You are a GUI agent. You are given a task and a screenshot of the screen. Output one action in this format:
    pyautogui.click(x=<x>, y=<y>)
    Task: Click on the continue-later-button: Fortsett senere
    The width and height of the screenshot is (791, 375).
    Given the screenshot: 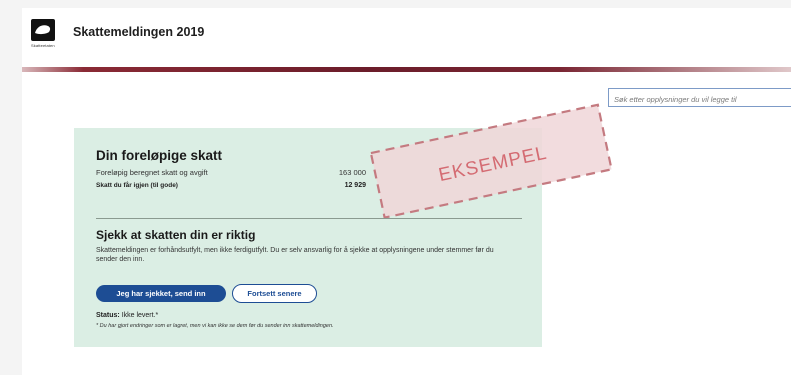 What is the action you would take?
    pyautogui.click(x=274, y=293)
    